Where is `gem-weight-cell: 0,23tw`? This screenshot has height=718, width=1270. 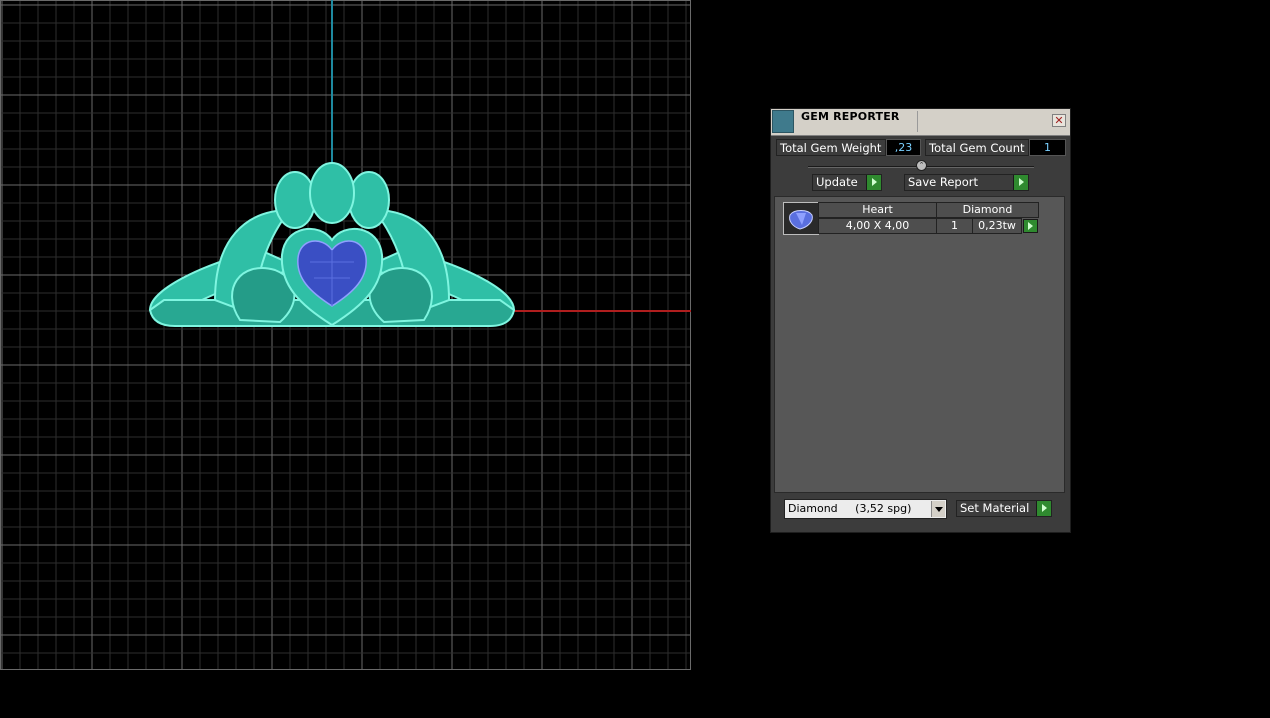 gem-weight-cell: 0,23tw is located at coordinates (997, 226).